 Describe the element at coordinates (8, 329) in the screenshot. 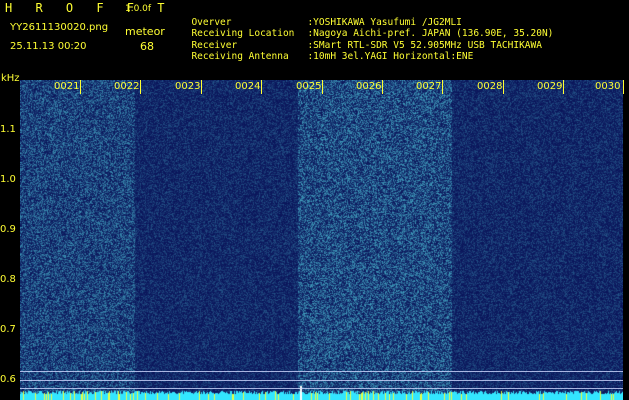

I see `y-tick-label: 0.7` at that location.